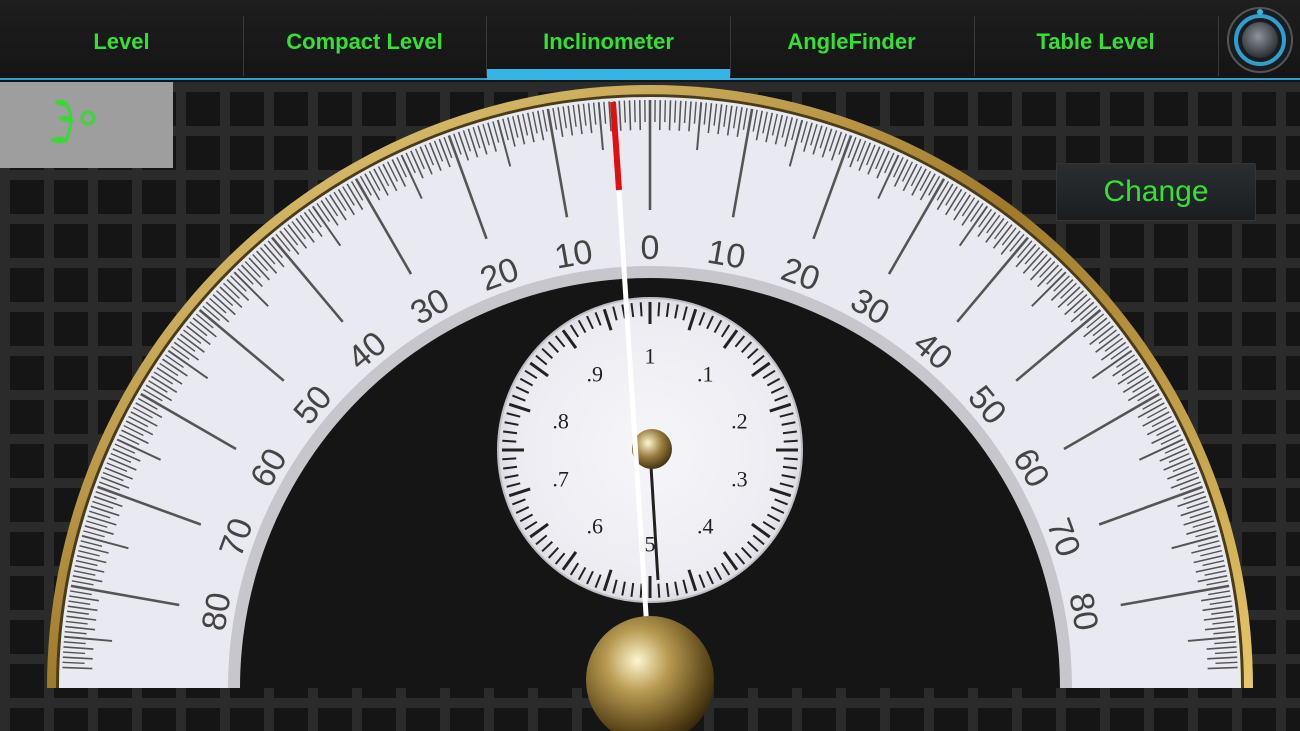 The height and width of the screenshot is (731, 1300). What do you see at coordinates (121, 42) in the screenshot?
I see `tab-level: Level` at bounding box center [121, 42].